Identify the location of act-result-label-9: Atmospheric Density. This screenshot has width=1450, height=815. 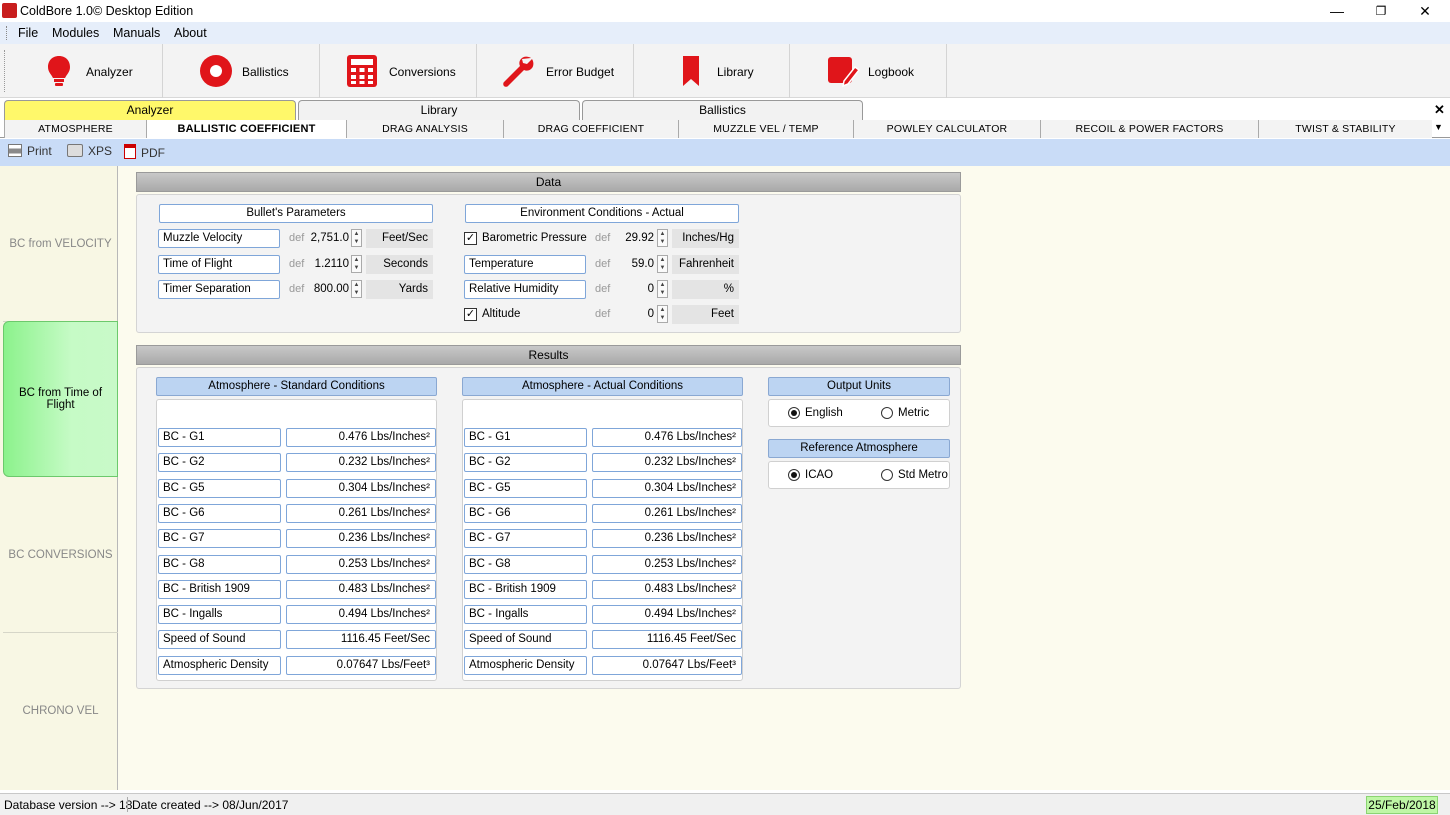
(525, 665).